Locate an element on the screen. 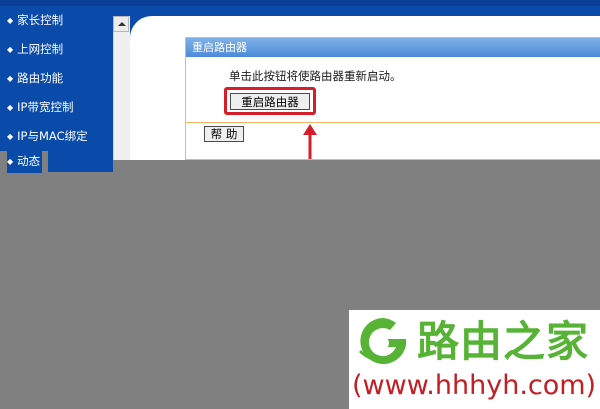  panel-title: 重启路由器 is located at coordinates (393, 47).